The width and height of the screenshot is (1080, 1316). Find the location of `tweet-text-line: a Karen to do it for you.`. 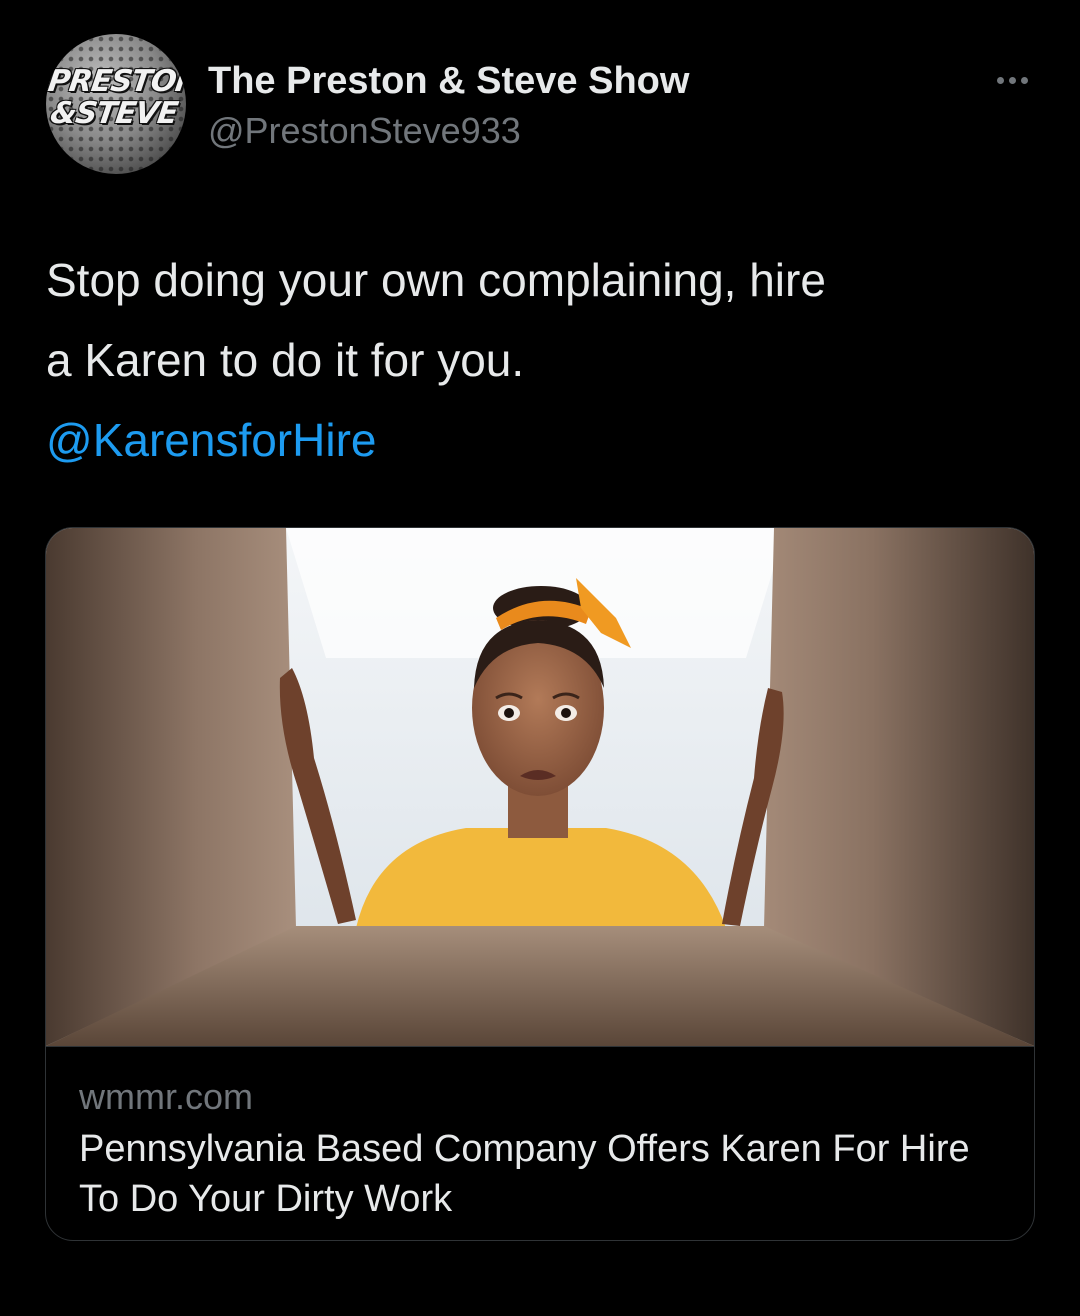

tweet-text-line: a Karen to do it for you. is located at coordinates (285, 360).